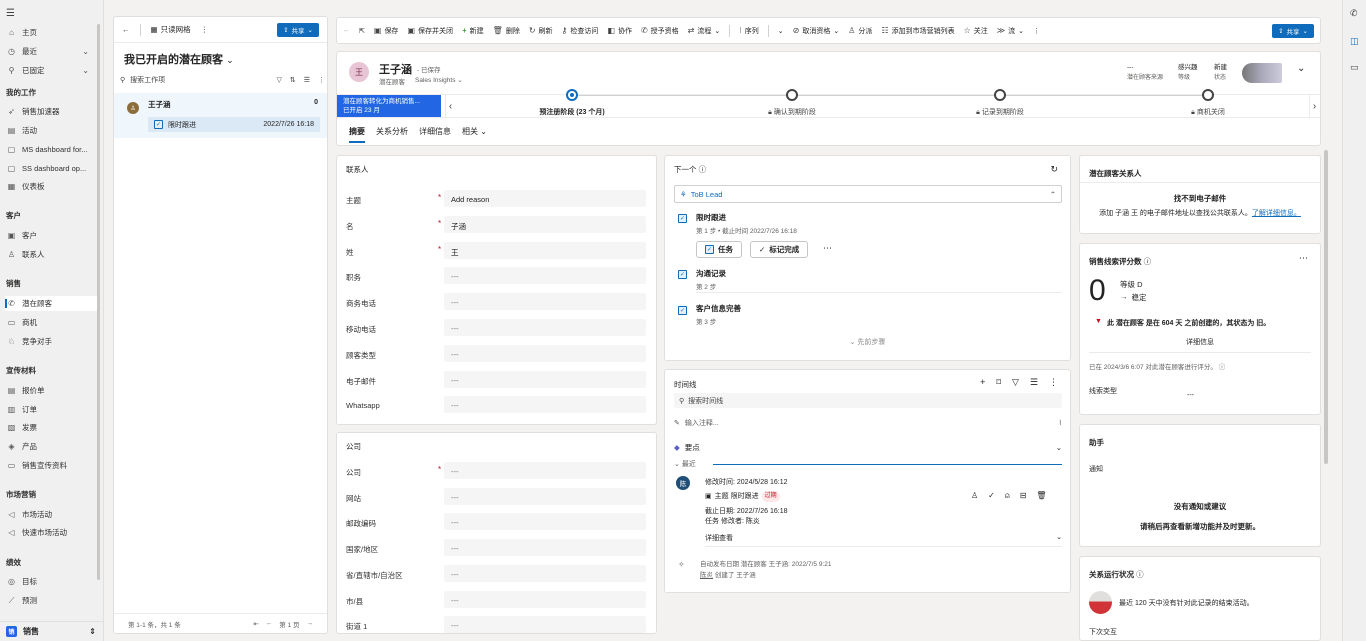 The height and width of the screenshot is (641, 1366). Describe the element at coordinates (51, 303) in the screenshot. I see `nav-leads: ✆ 潜在顾客` at that location.